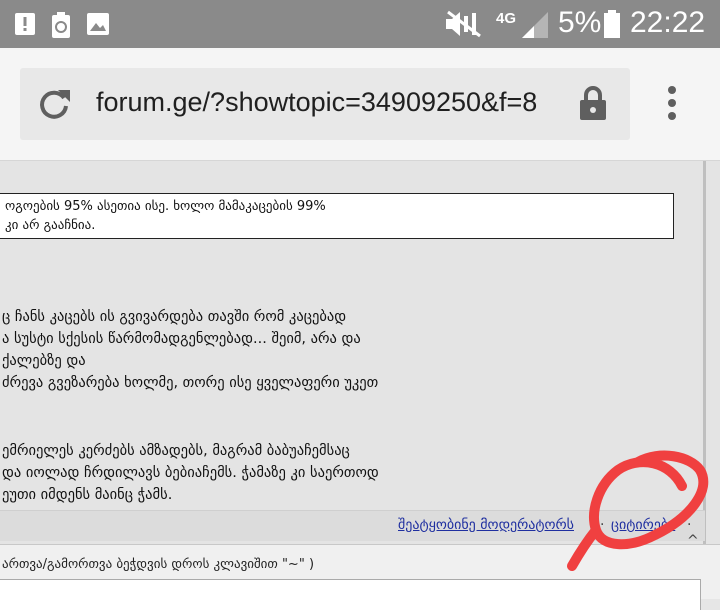  What do you see at coordinates (98, 24) in the screenshot?
I see `image-icon` at bounding box center [98, 24].